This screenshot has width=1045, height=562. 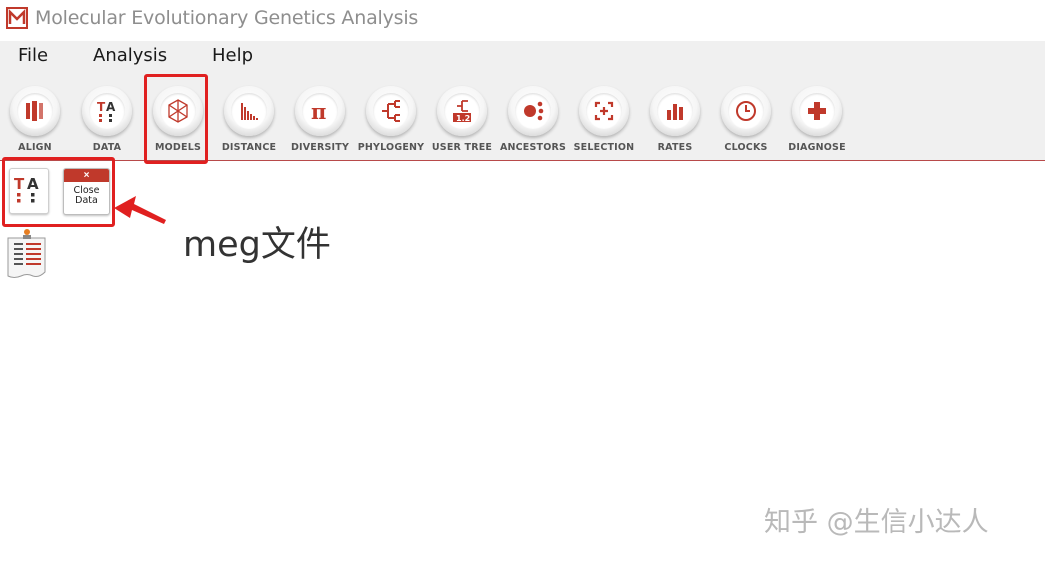 What do you see at coordinates (176, 119) in the screenshot?
I see `models-highlight-box` at bounding box center [176, 119].